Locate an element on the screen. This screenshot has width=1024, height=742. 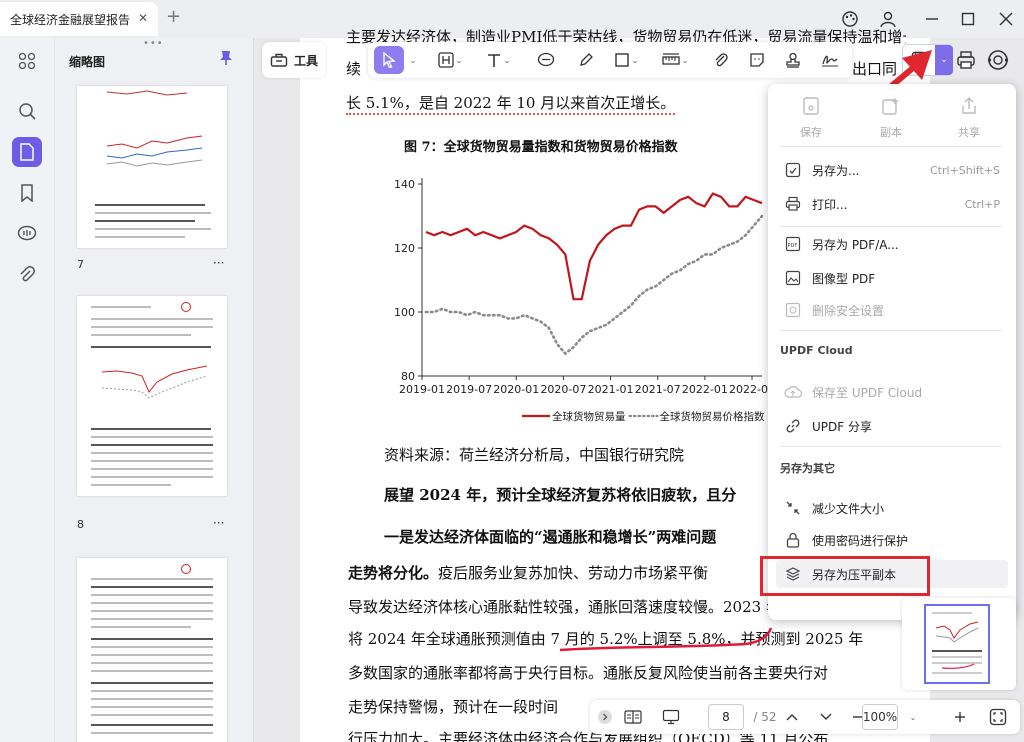
apps-icon is located at coordinates (27, 61).